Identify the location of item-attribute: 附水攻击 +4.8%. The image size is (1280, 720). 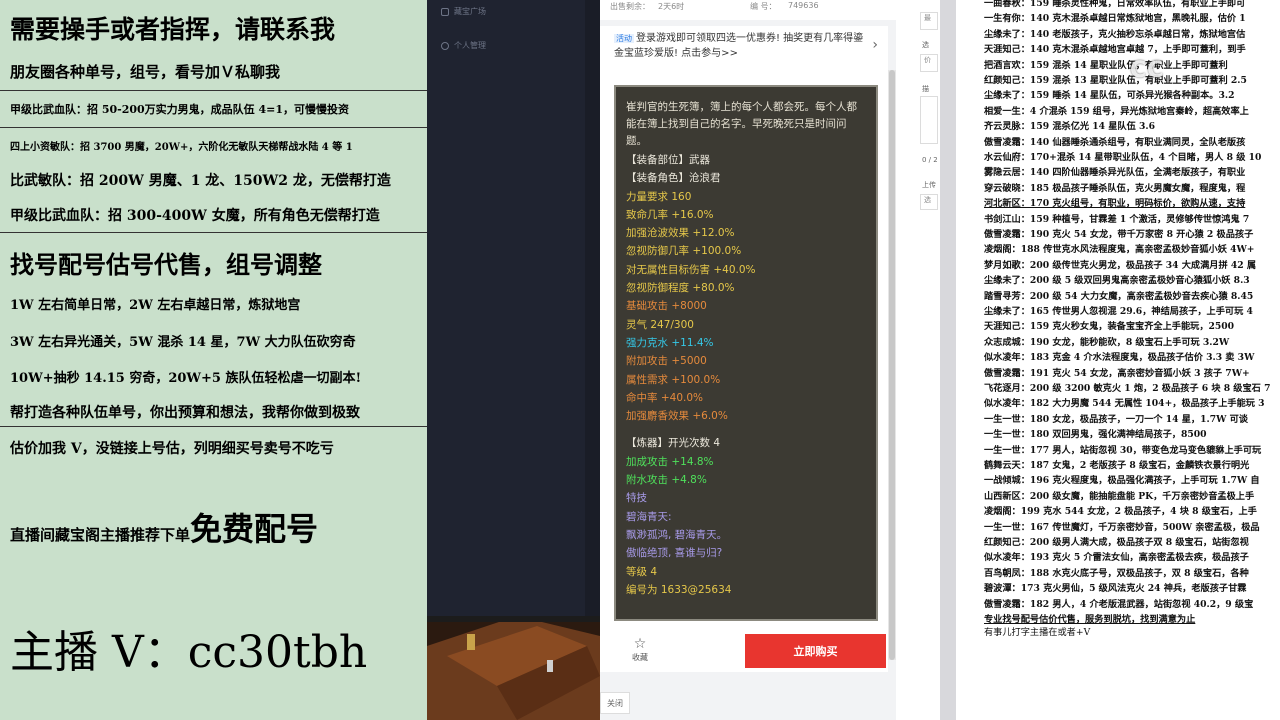
(666, 480).